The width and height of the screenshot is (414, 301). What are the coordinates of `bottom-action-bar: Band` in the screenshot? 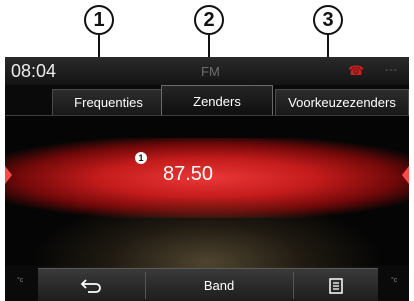 It's located at (208, 284).